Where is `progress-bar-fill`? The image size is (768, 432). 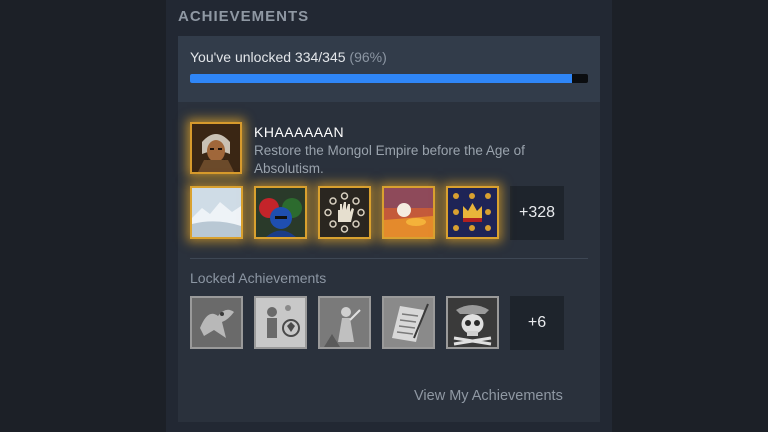 progress-bar-fill is located at coordinates (381, 78).